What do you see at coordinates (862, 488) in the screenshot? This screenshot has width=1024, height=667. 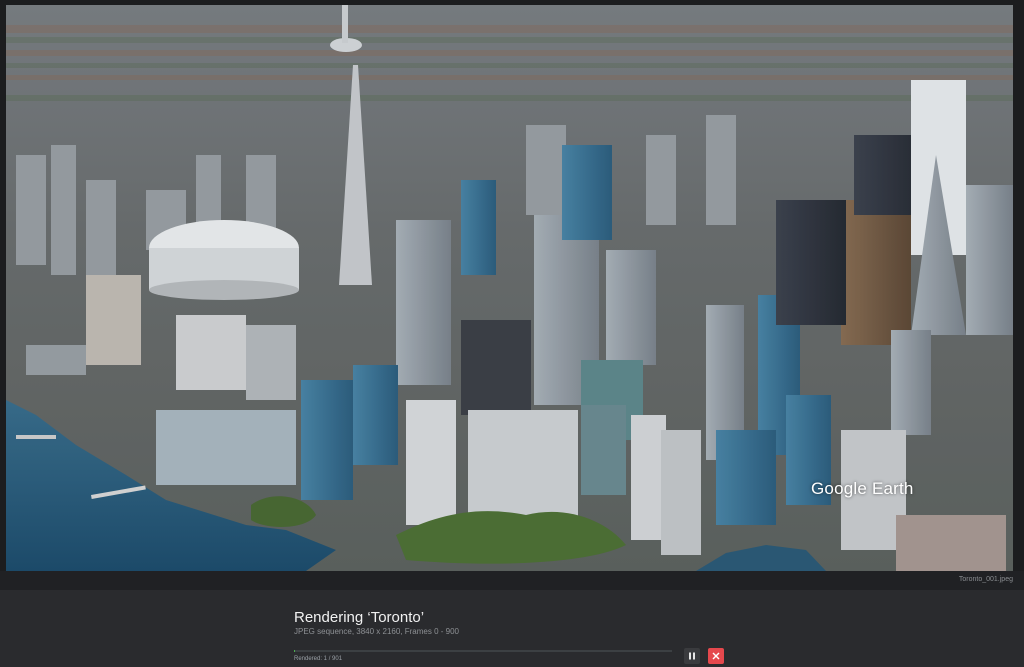 I see `google-earth-watermark: Google Earth` at bounding box center [862, 488].